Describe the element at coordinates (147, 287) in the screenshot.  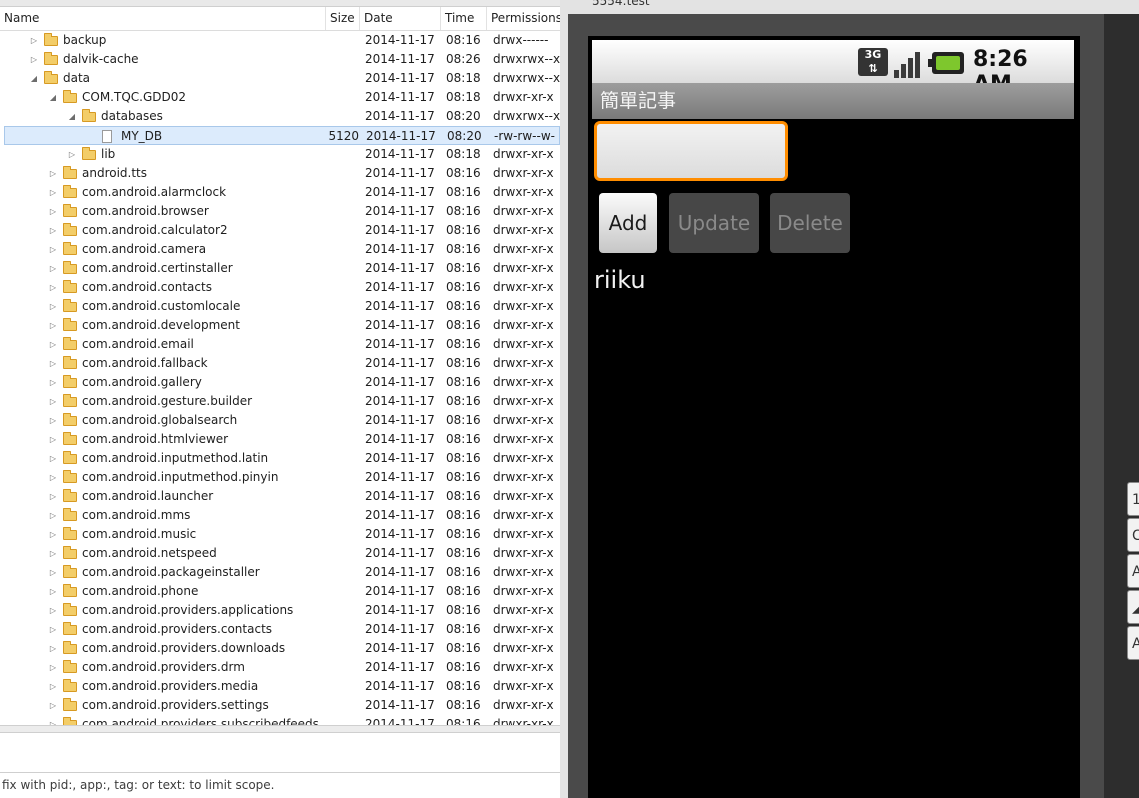
I see `row-name: com.android.contacts` at that location.